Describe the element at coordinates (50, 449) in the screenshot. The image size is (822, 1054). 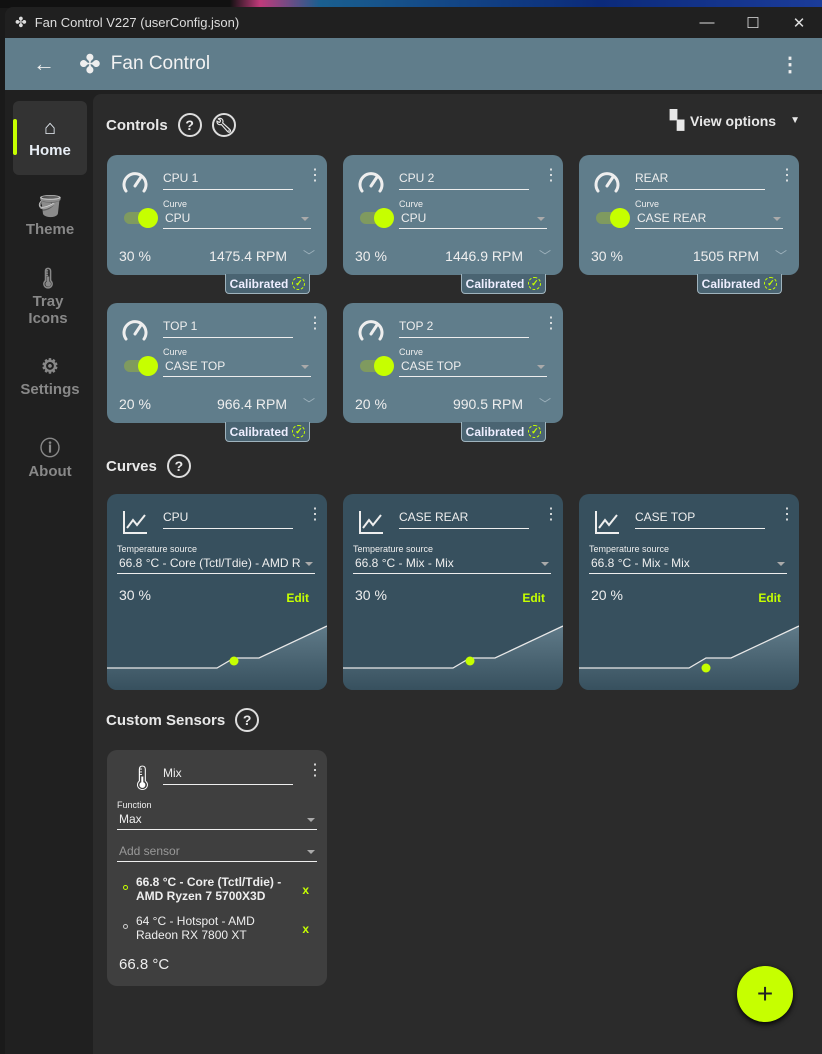
I see `info-icon: ⓘ` at that location.